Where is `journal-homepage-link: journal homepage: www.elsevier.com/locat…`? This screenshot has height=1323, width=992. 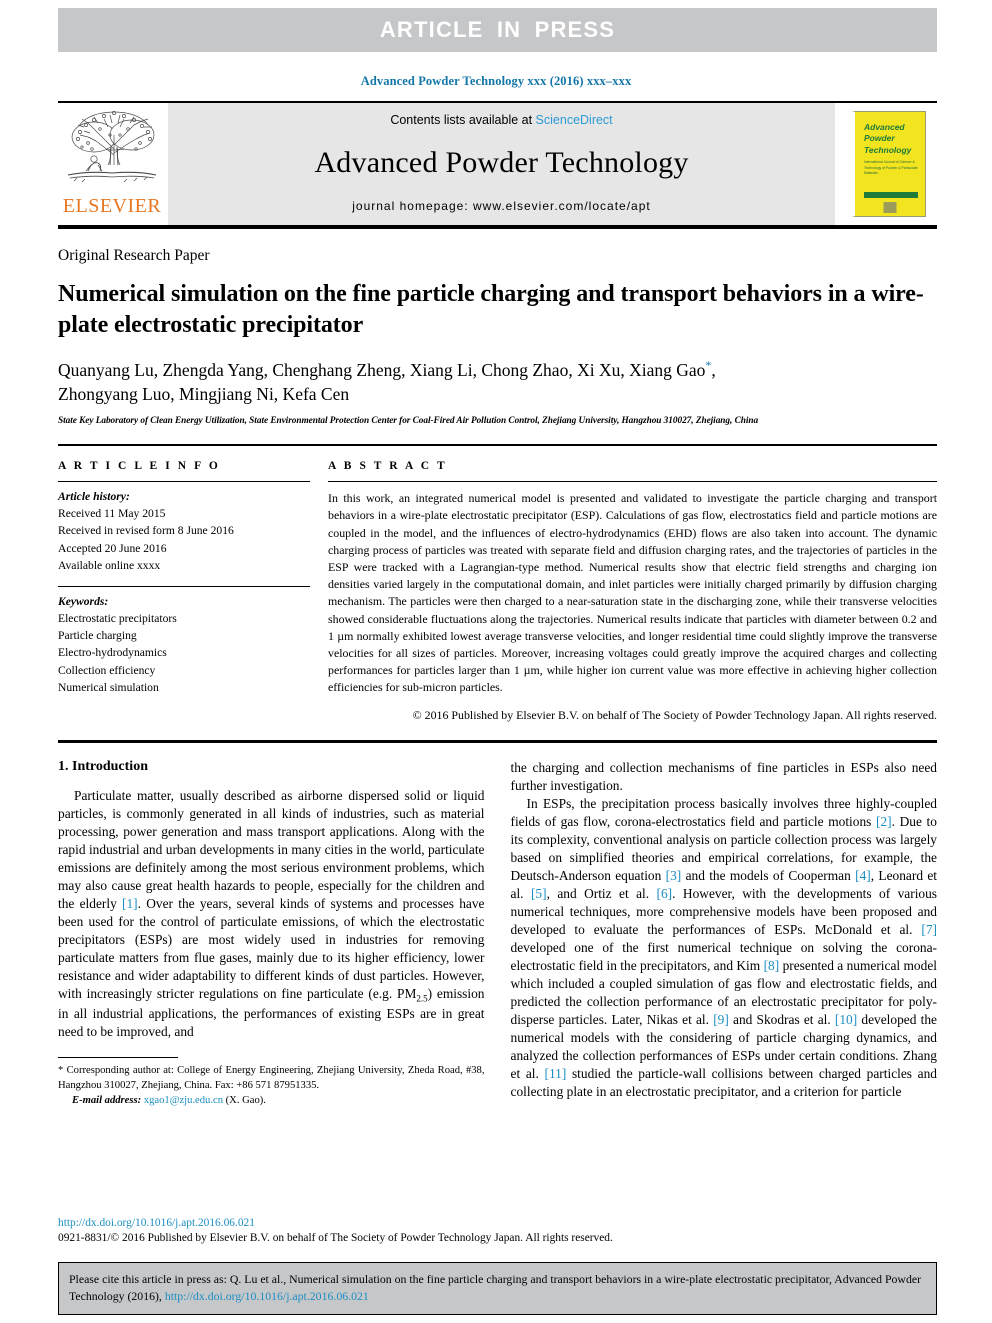
journal-homepage-link: journal homepage: www.elsevier.com/locat… is located at coordinates (501, 206).